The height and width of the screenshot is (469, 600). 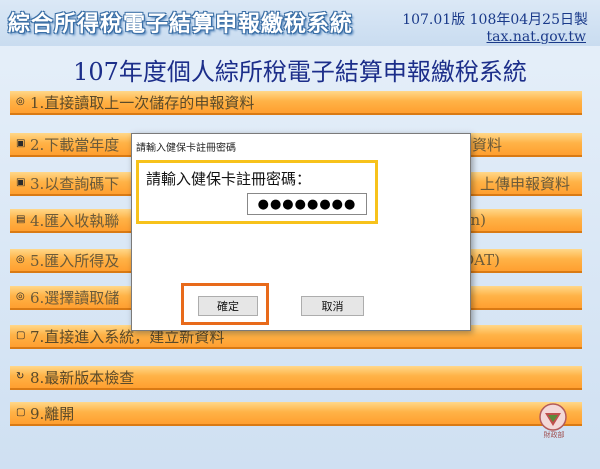 What do you see at coordinates (75, 183) in the screenshot?
I see `menu-item-label: 3.以查詢碼下` at bounding box center [75, 183].